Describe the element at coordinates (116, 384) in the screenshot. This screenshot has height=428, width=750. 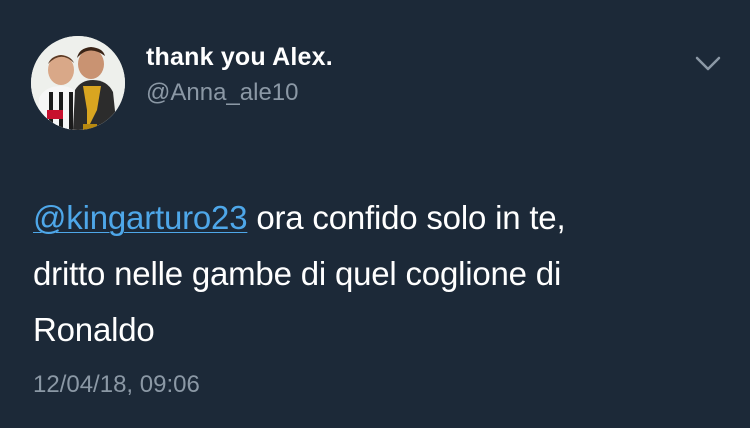
I see `tweet-timestamp: 12/04/18, 09:06` at that location.